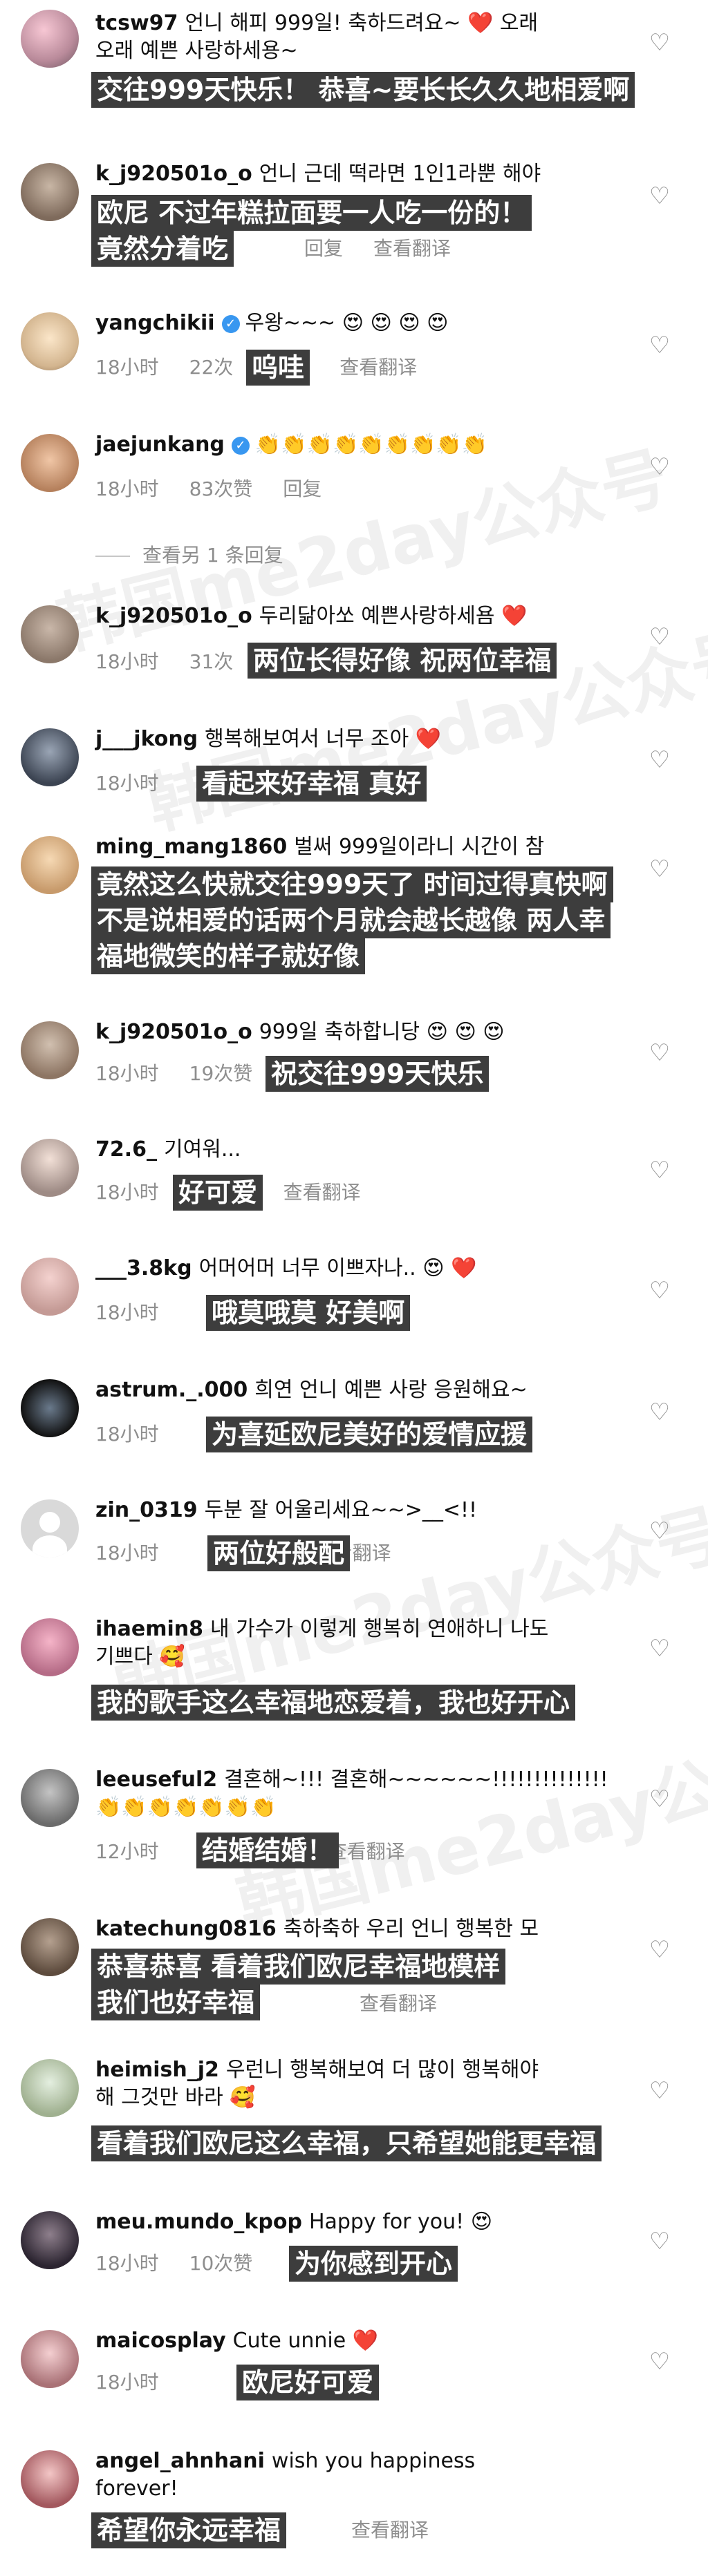 This screenshot has height=2576, width=708. I want to click on username: jaejunkang, so click(160, 445).